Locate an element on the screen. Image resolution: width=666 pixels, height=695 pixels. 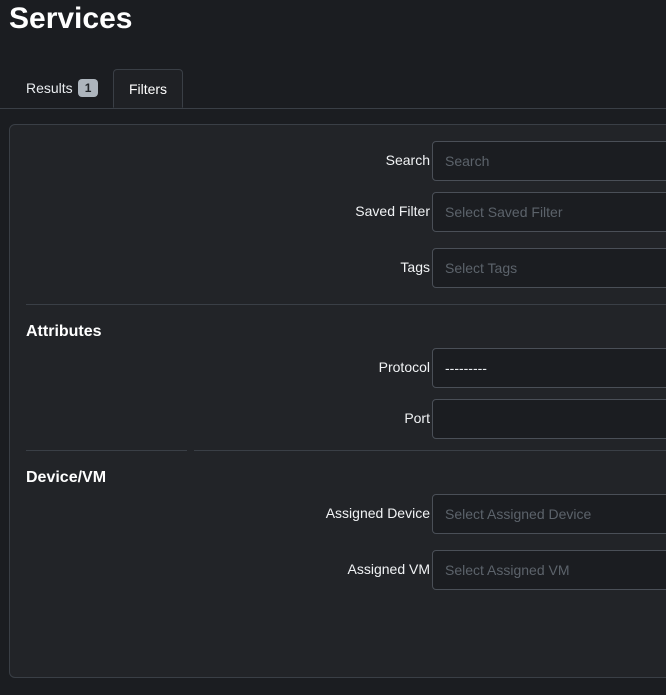
page-title: Services is located at coordinates (71, 18).